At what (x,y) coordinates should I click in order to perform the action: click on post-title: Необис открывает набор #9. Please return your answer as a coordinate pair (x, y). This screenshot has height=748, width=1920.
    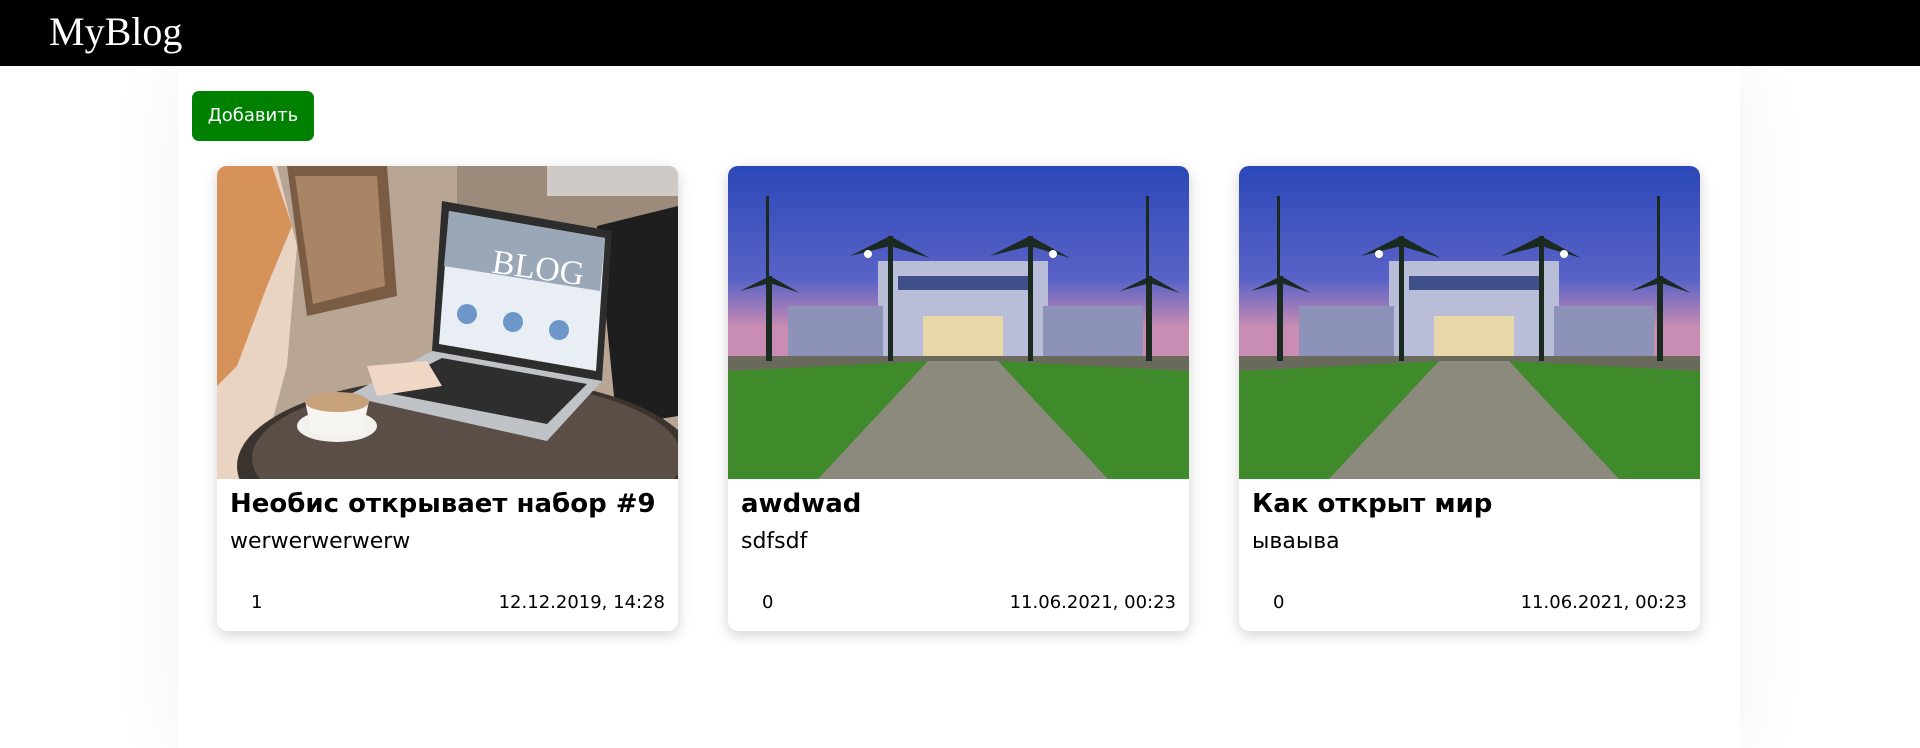
    Looking at the image, I should click on (443, 504).